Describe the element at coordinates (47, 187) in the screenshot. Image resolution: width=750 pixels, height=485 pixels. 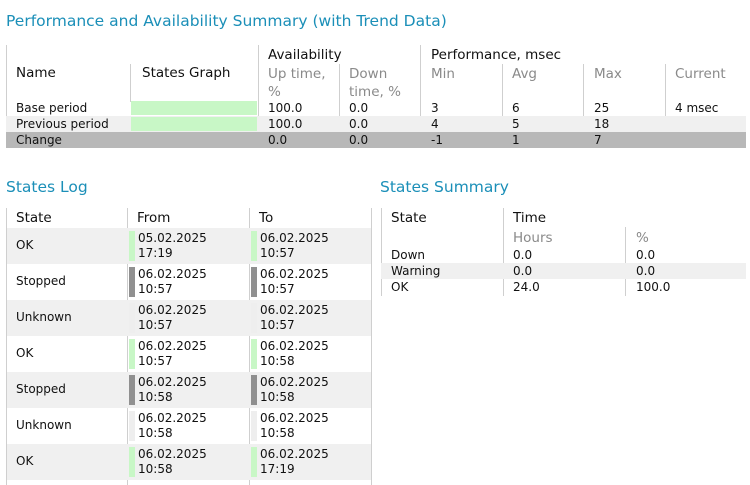
I see `states-log-title: States Log` at that location.